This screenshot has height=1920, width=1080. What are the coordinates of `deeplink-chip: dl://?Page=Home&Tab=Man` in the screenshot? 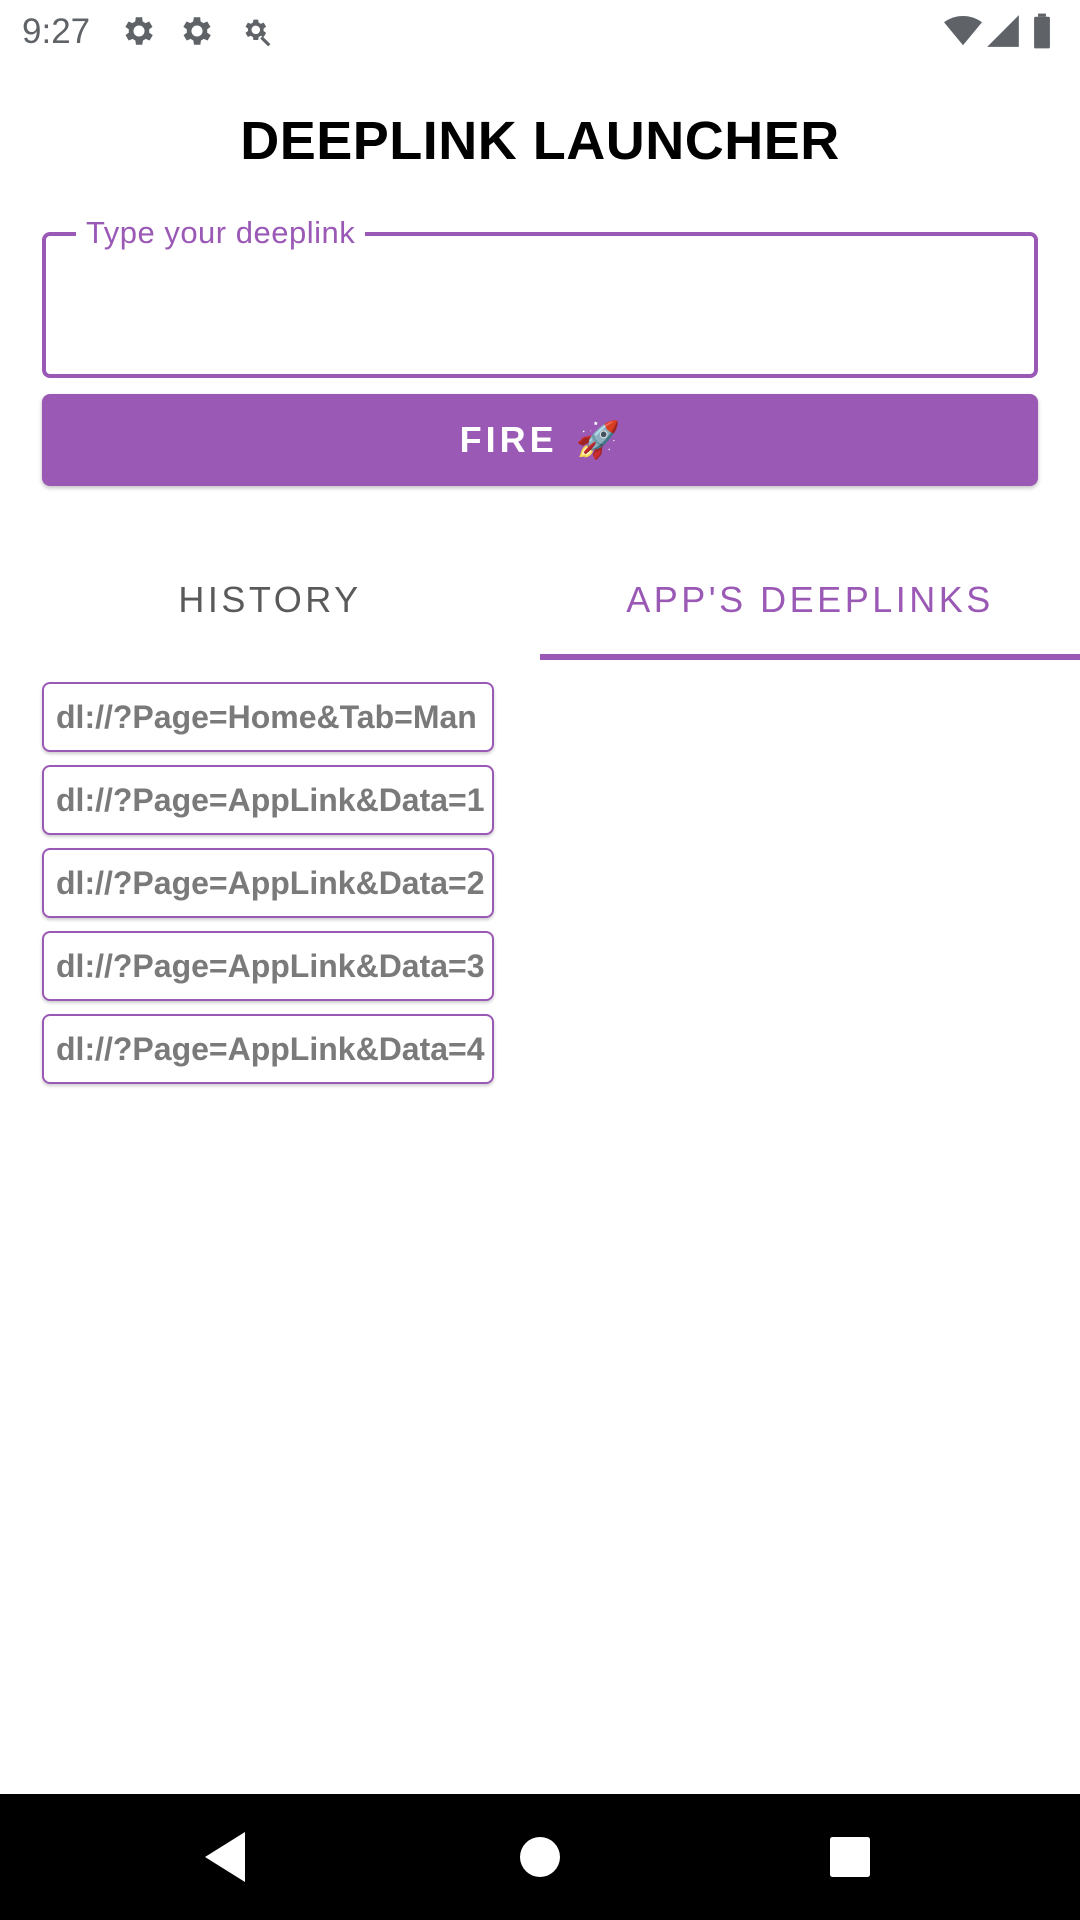 It's located at (268, 717).